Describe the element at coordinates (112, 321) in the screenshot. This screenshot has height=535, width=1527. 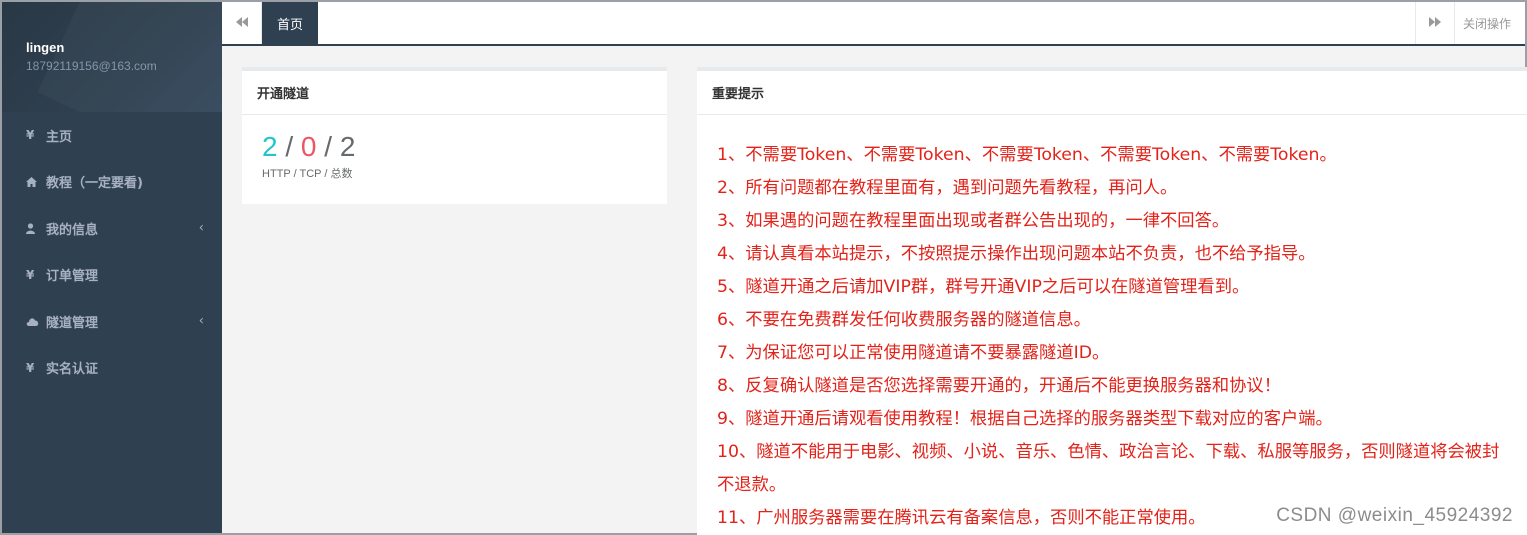
I see `sidebar-item-tunnels: 隧道管理 ‹` at that location.